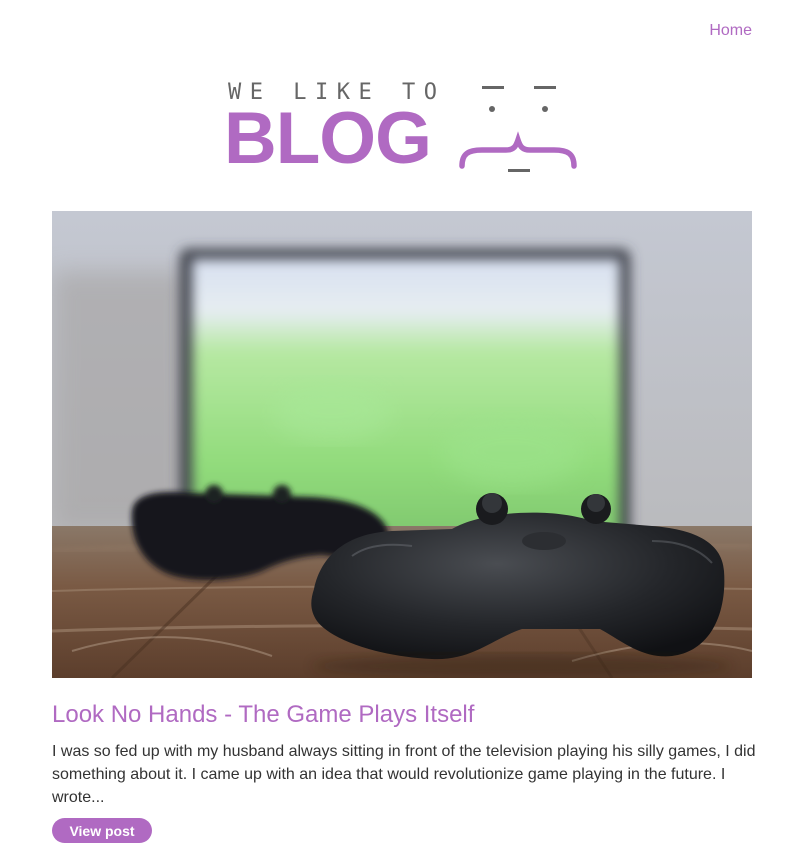 This screenshot has width=791, height=855. I want to click on view-post-button: View post, so click(102, 830).